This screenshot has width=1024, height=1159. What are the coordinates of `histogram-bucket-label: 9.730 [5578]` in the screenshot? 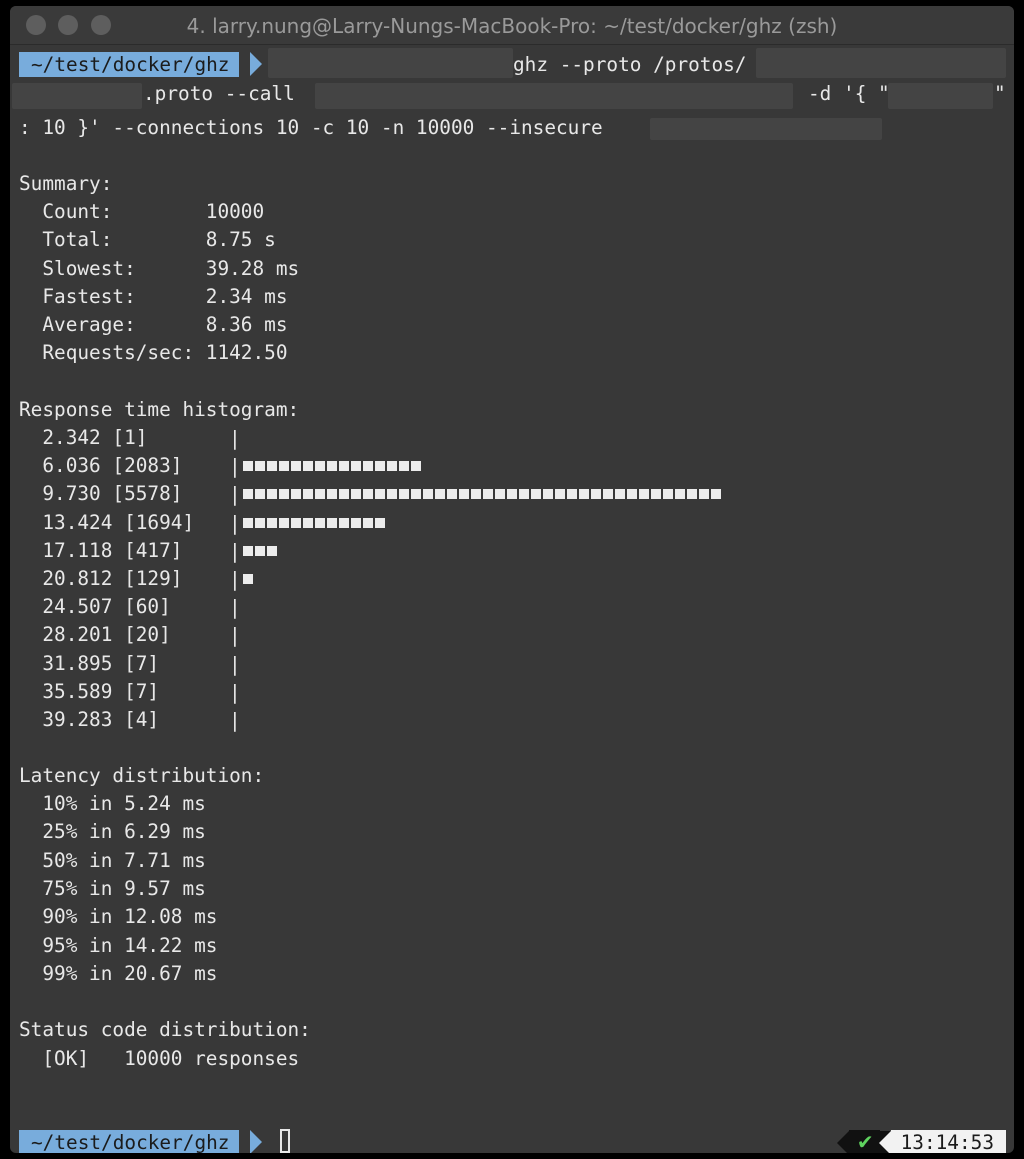 It's located at (101, 493).